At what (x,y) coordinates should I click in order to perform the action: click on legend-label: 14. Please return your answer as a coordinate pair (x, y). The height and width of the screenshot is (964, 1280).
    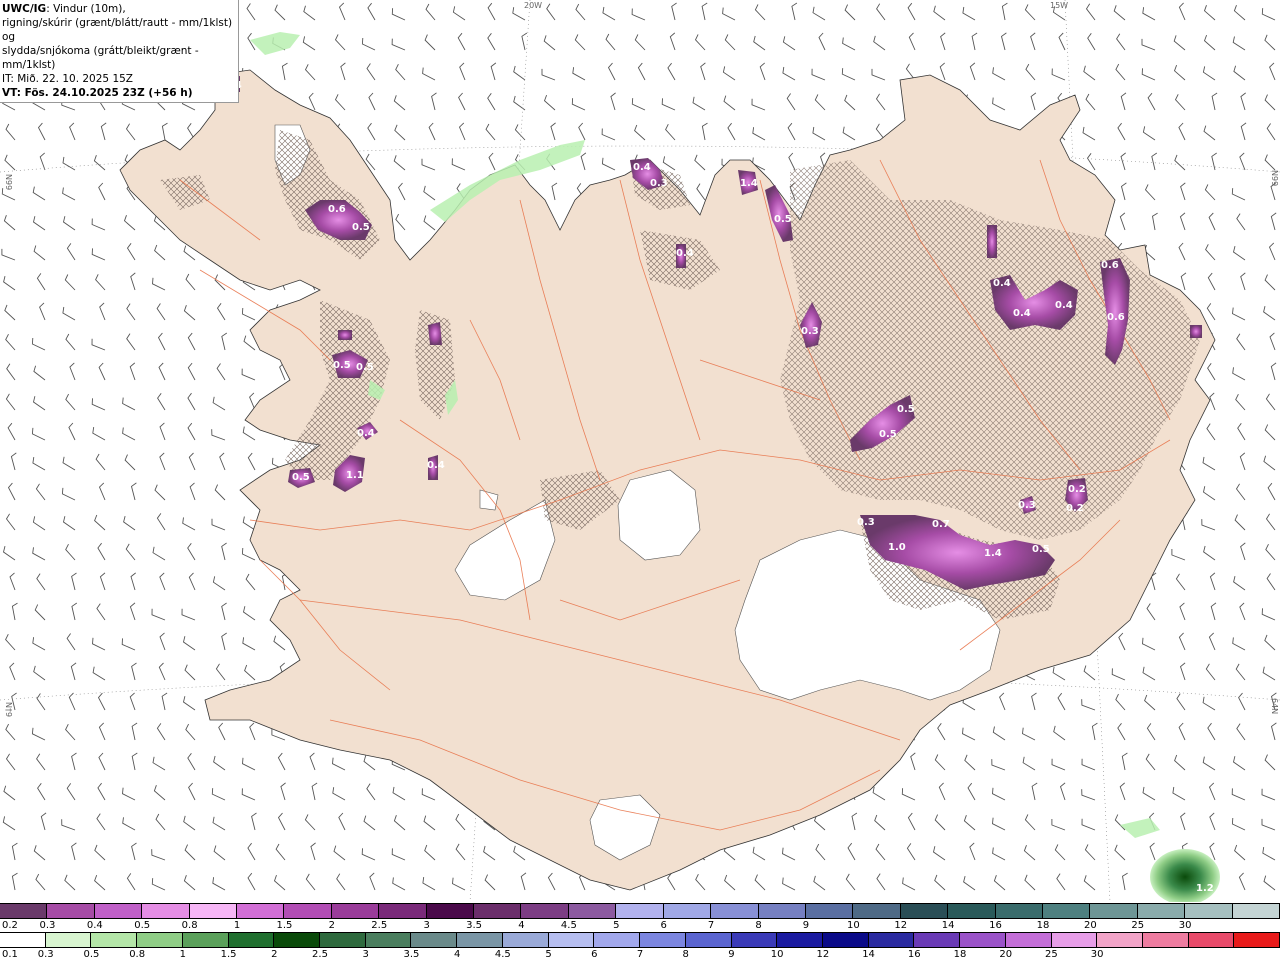
    Looking at the image, I should click on (948, 925).